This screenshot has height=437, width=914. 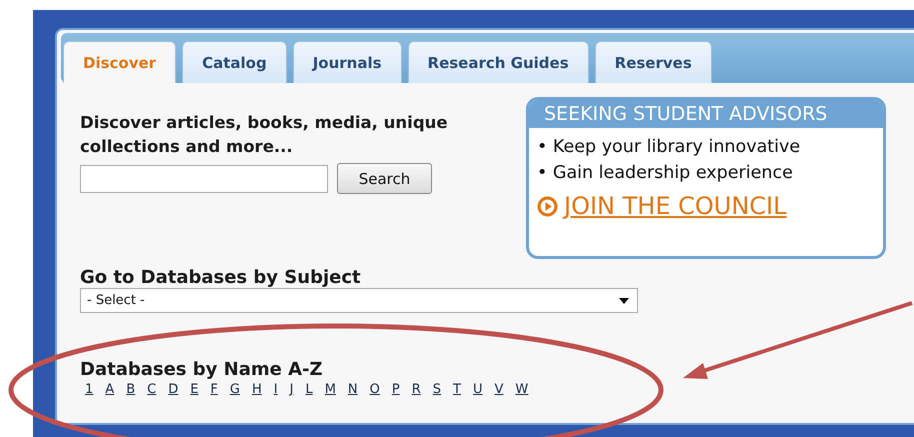 I want to click on tab: Journals, so click(x=347, y=62).